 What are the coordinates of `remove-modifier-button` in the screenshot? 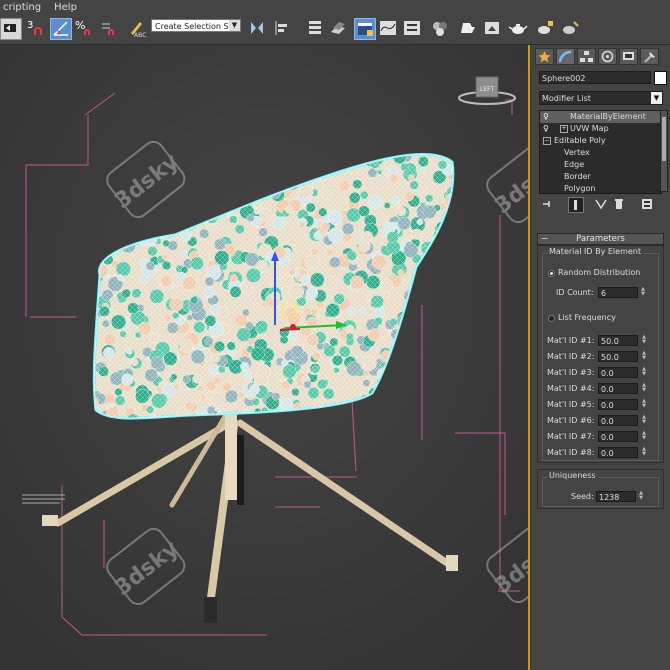 It's located at (619, 204).